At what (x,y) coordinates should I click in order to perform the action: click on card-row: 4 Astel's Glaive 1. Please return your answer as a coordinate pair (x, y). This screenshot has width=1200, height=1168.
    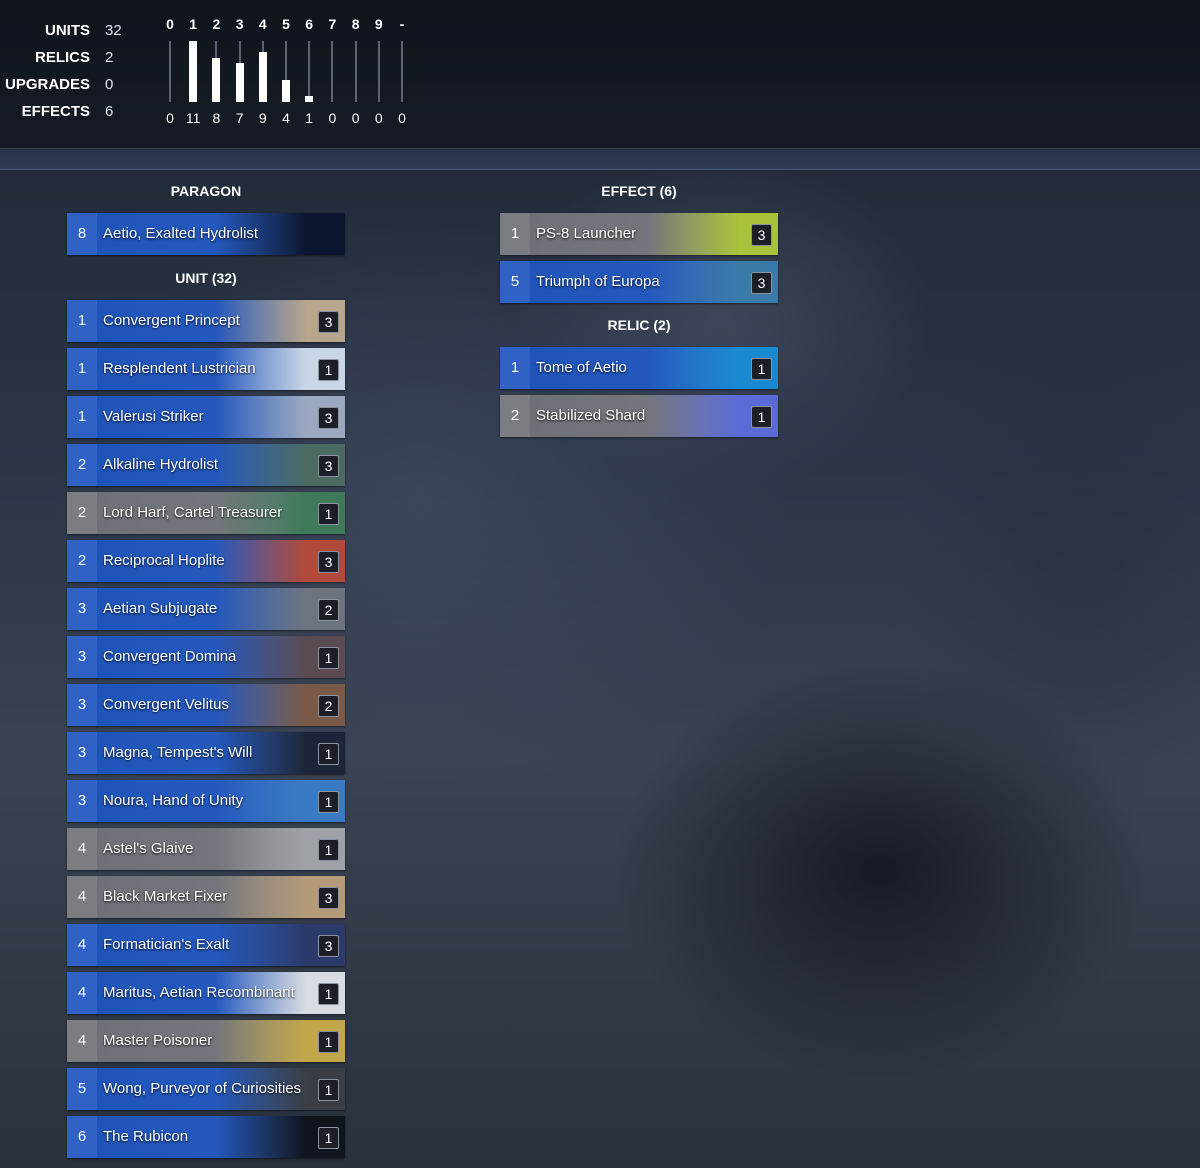
    Looking at the image, I should click on (206, 849).